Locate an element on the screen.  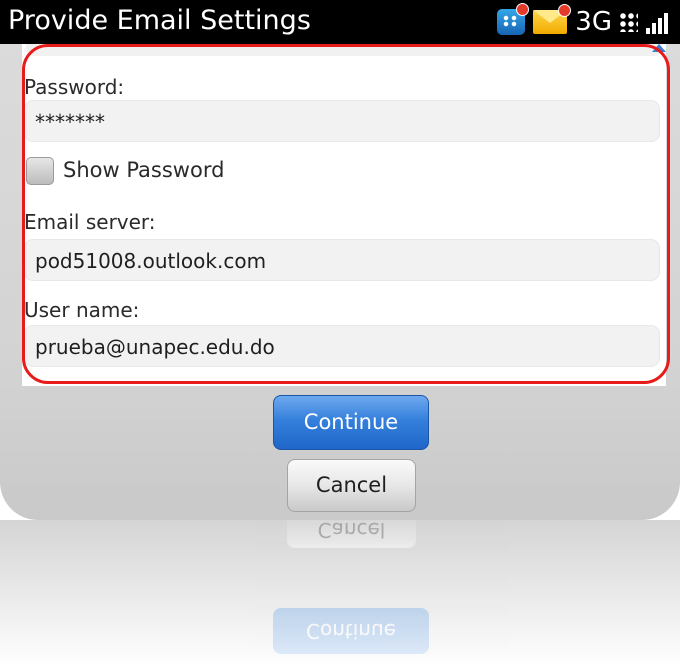
username-label: User name: is located at coordinates (82, 310).